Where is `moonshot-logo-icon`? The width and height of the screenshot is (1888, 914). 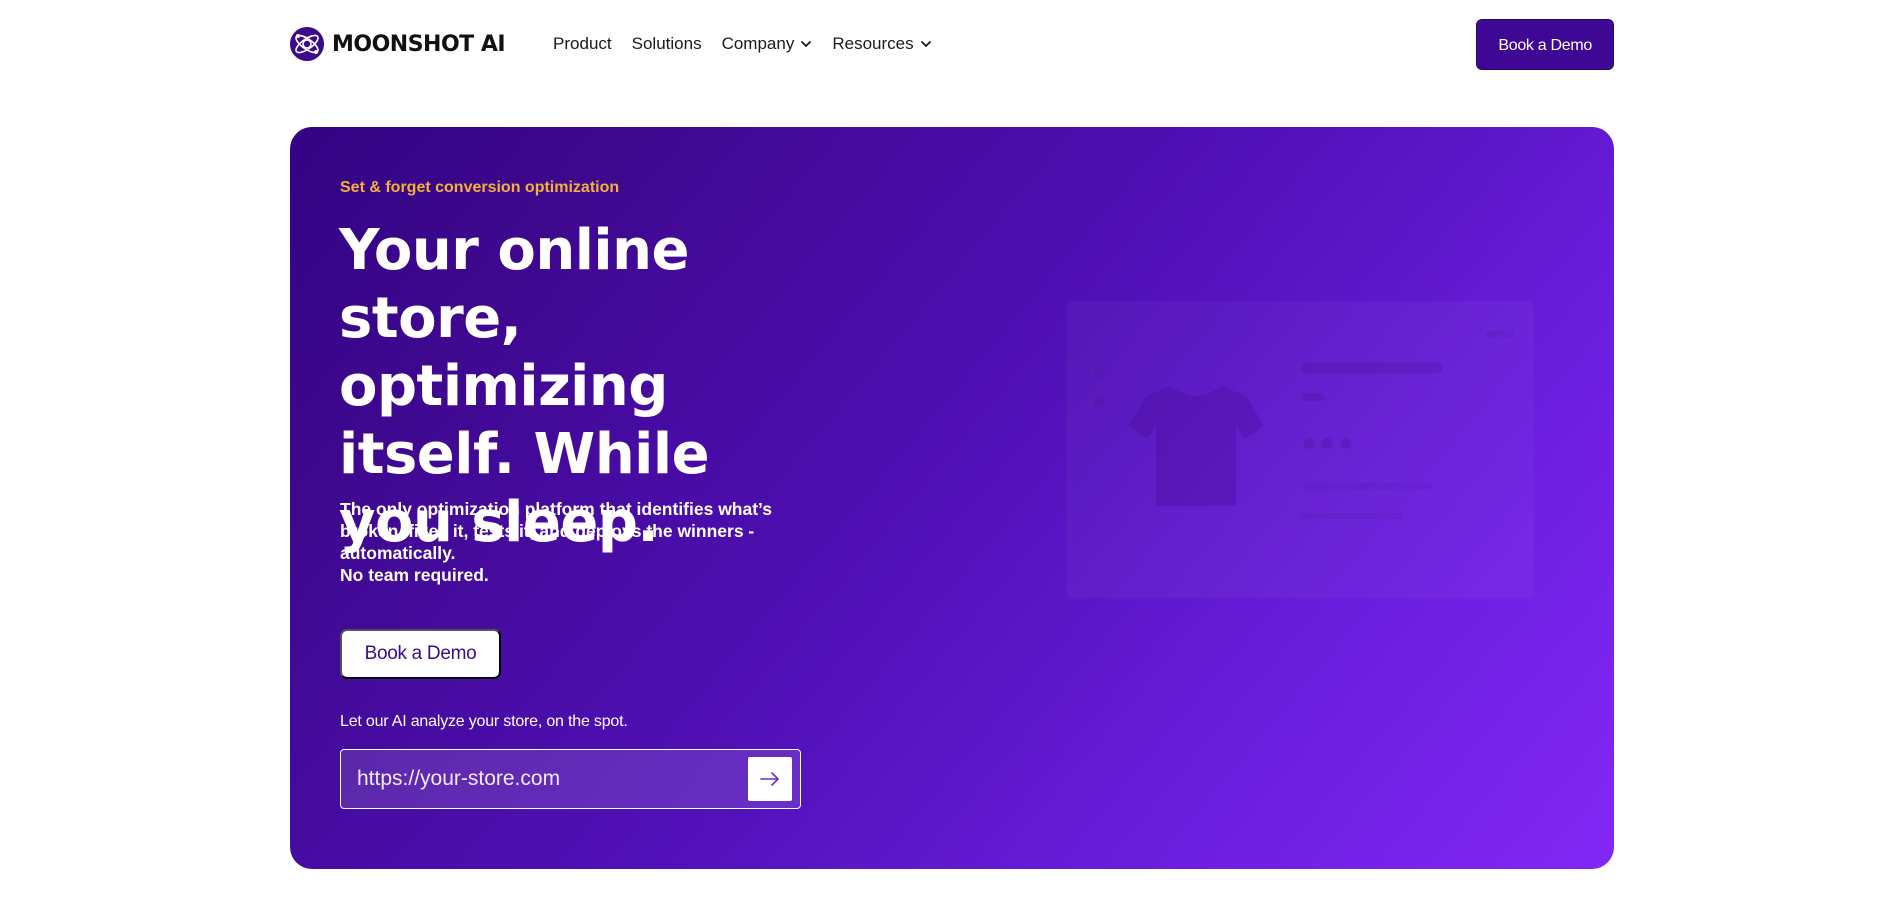 moonshot-logo-icon is located at coordinates (307, 44).